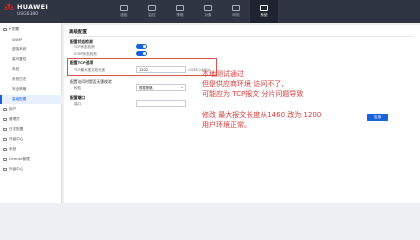  Describe the element at coordinates (141, 46) in the screenshot. I see `tcp-state-toggle` at that location.